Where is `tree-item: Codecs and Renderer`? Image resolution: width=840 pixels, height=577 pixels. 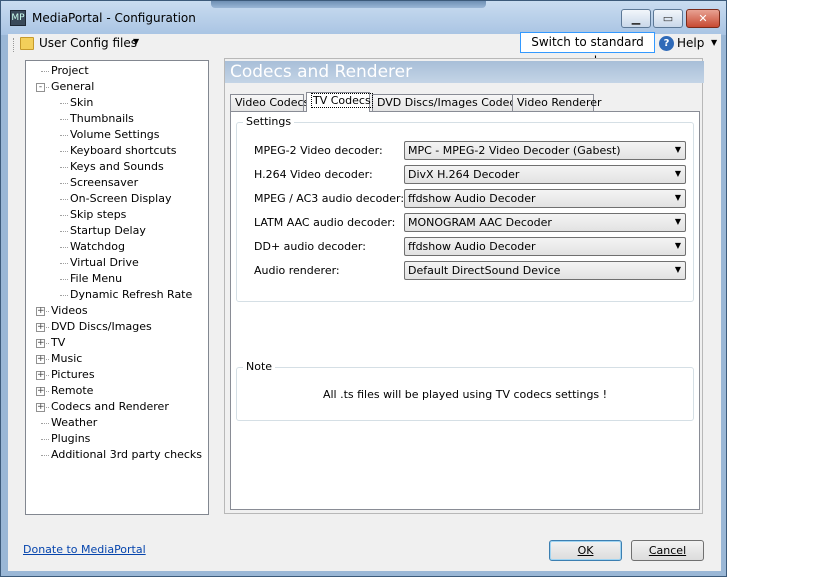 tree-item: Codecs and Renderer is located at coordinates (110, 407).